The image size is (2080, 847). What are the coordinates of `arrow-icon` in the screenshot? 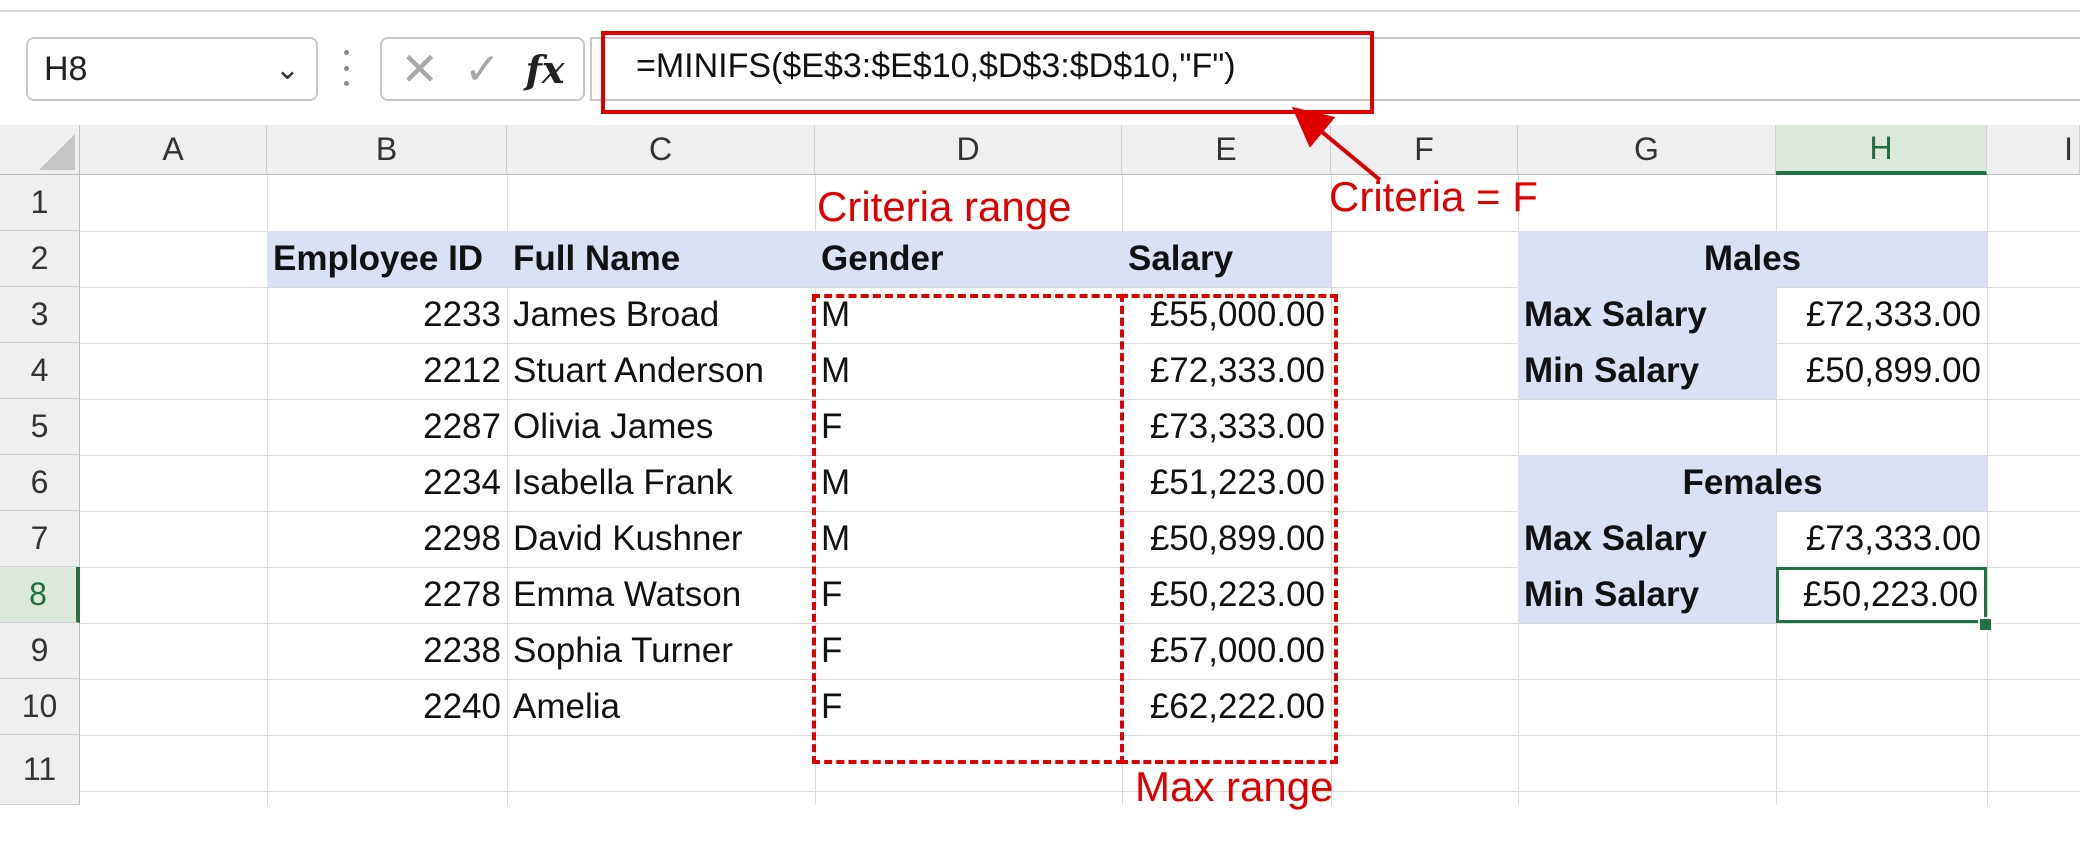 It's located at (1336, 144).